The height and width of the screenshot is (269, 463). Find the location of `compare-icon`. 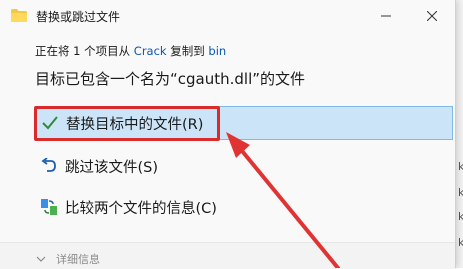

compare-icon is located at coordinates (49, 207).